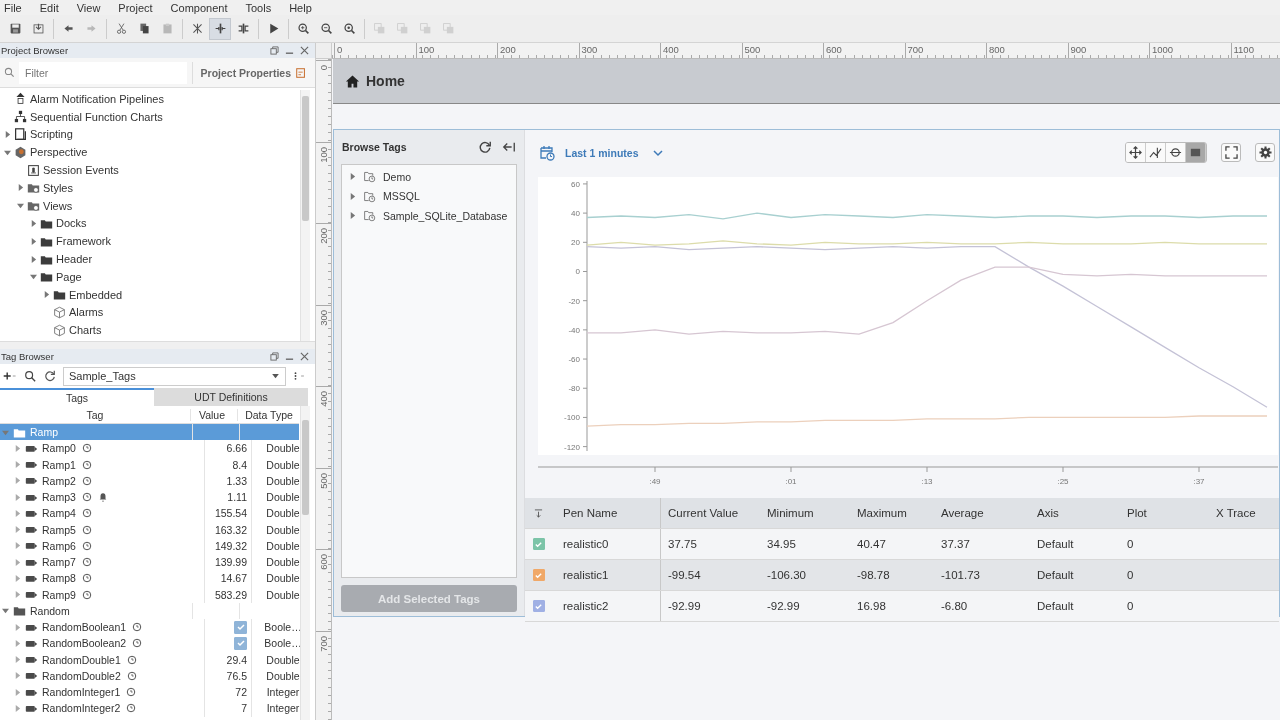 The image size is (1280, 720). What do you see at coordinates (220, 28) in the screenshot?
I see `split-horizontal-button` at bounding box center [220, 28].